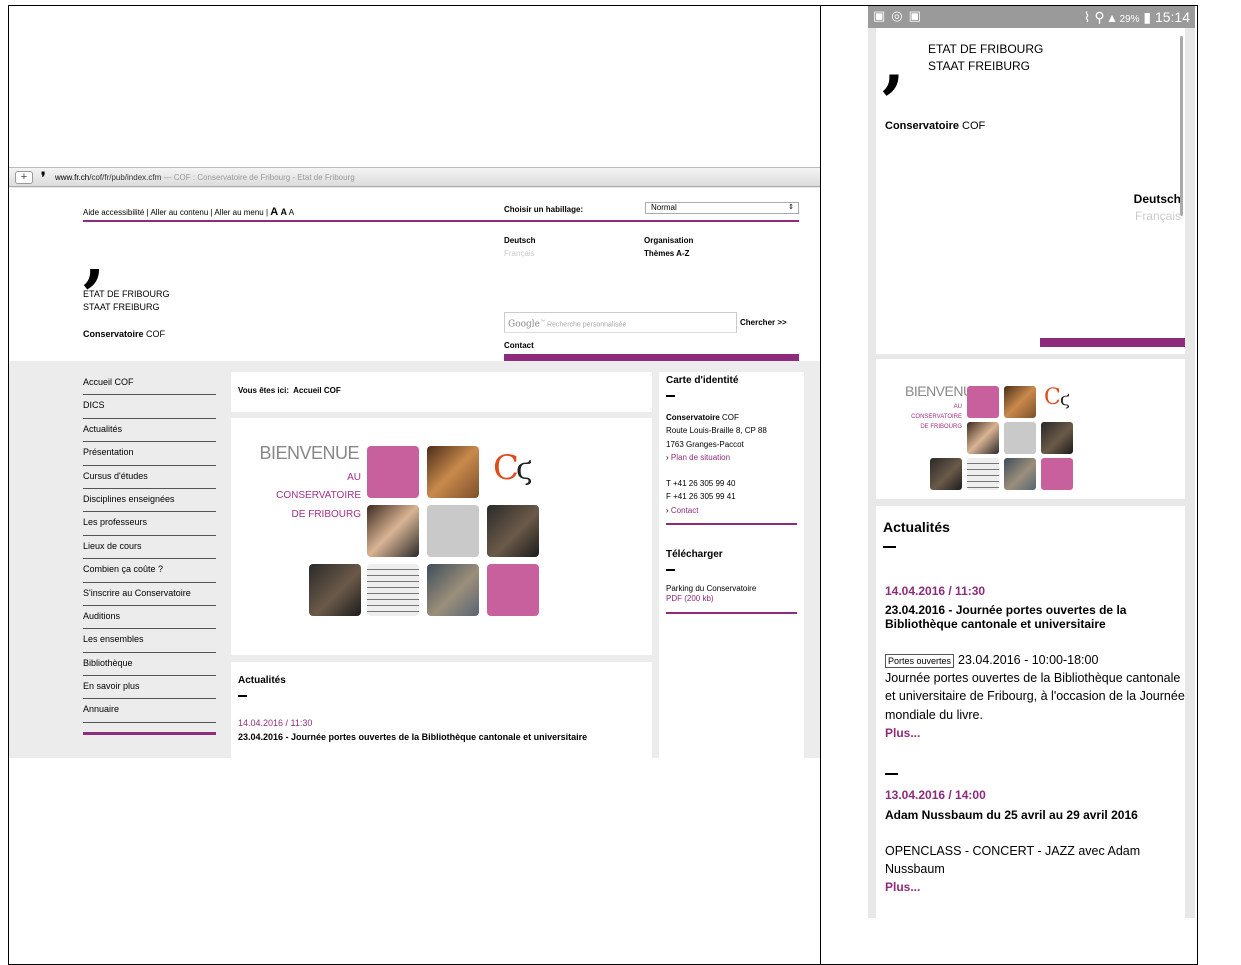 Image resolution: width=1241 pixels, height=965 pixels. What do you see at coordinates (149, 524) in the screenshot?
I see `sidebar-item: Les professeurs` at bounding box center [149, 524].